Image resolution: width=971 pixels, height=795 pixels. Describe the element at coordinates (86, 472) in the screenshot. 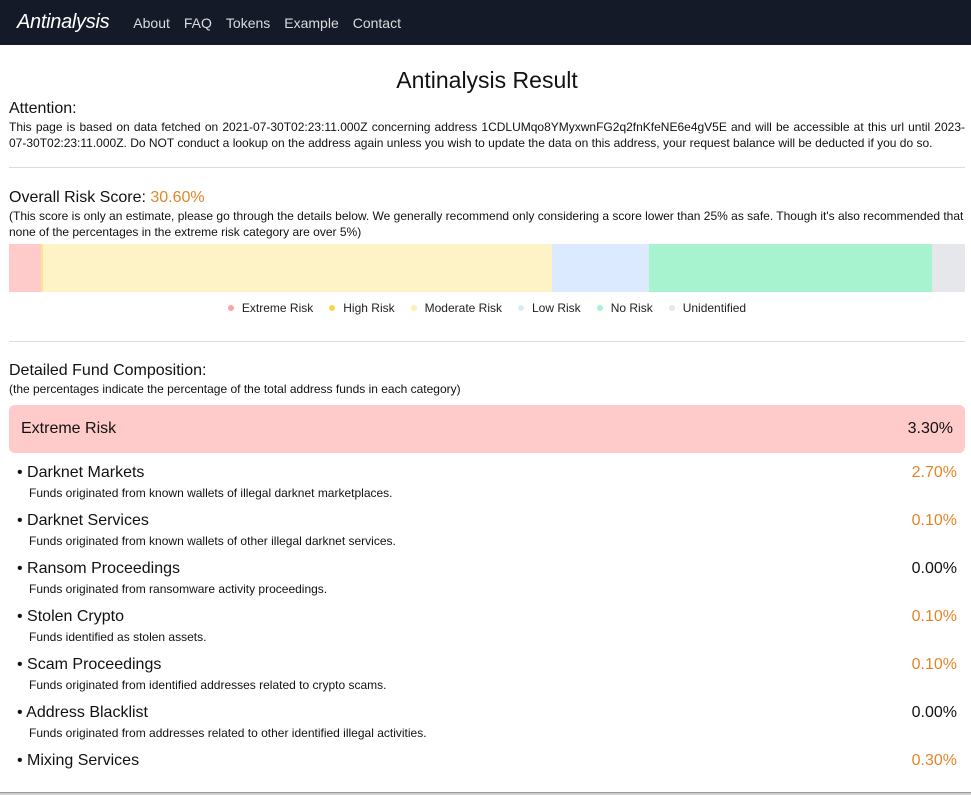

I see `fund-item-label: Darknet Markets` at that location.